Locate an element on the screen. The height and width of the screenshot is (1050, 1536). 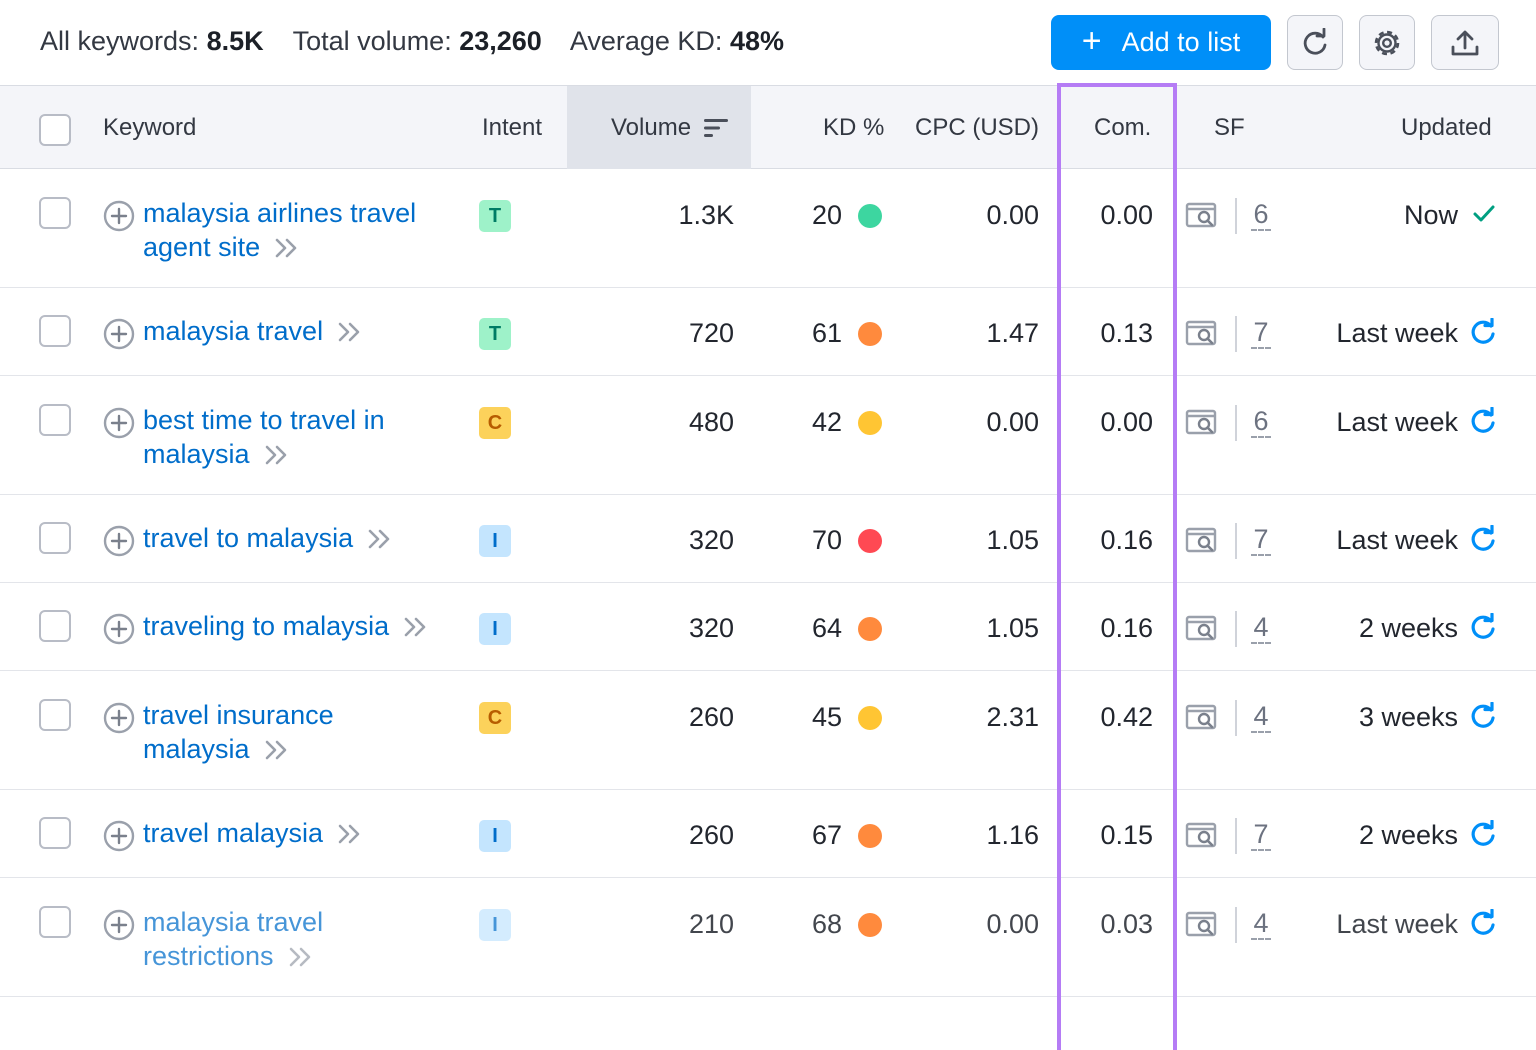
select-all-checkbox is located at coordinates (55, 130).